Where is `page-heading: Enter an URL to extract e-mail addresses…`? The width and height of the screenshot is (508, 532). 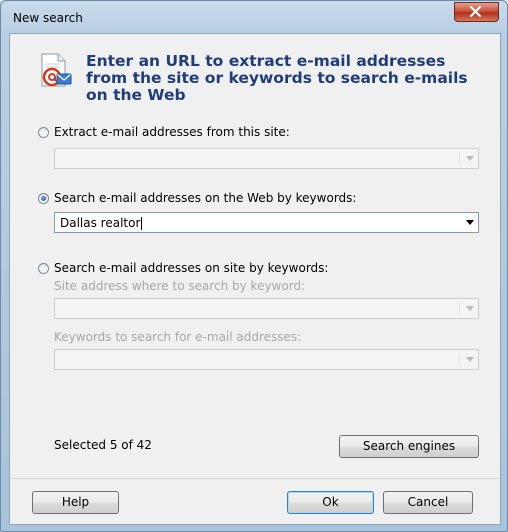 page-heading: Enter an URL to extract e-mail addresses… is located at coordinates (277, 78).